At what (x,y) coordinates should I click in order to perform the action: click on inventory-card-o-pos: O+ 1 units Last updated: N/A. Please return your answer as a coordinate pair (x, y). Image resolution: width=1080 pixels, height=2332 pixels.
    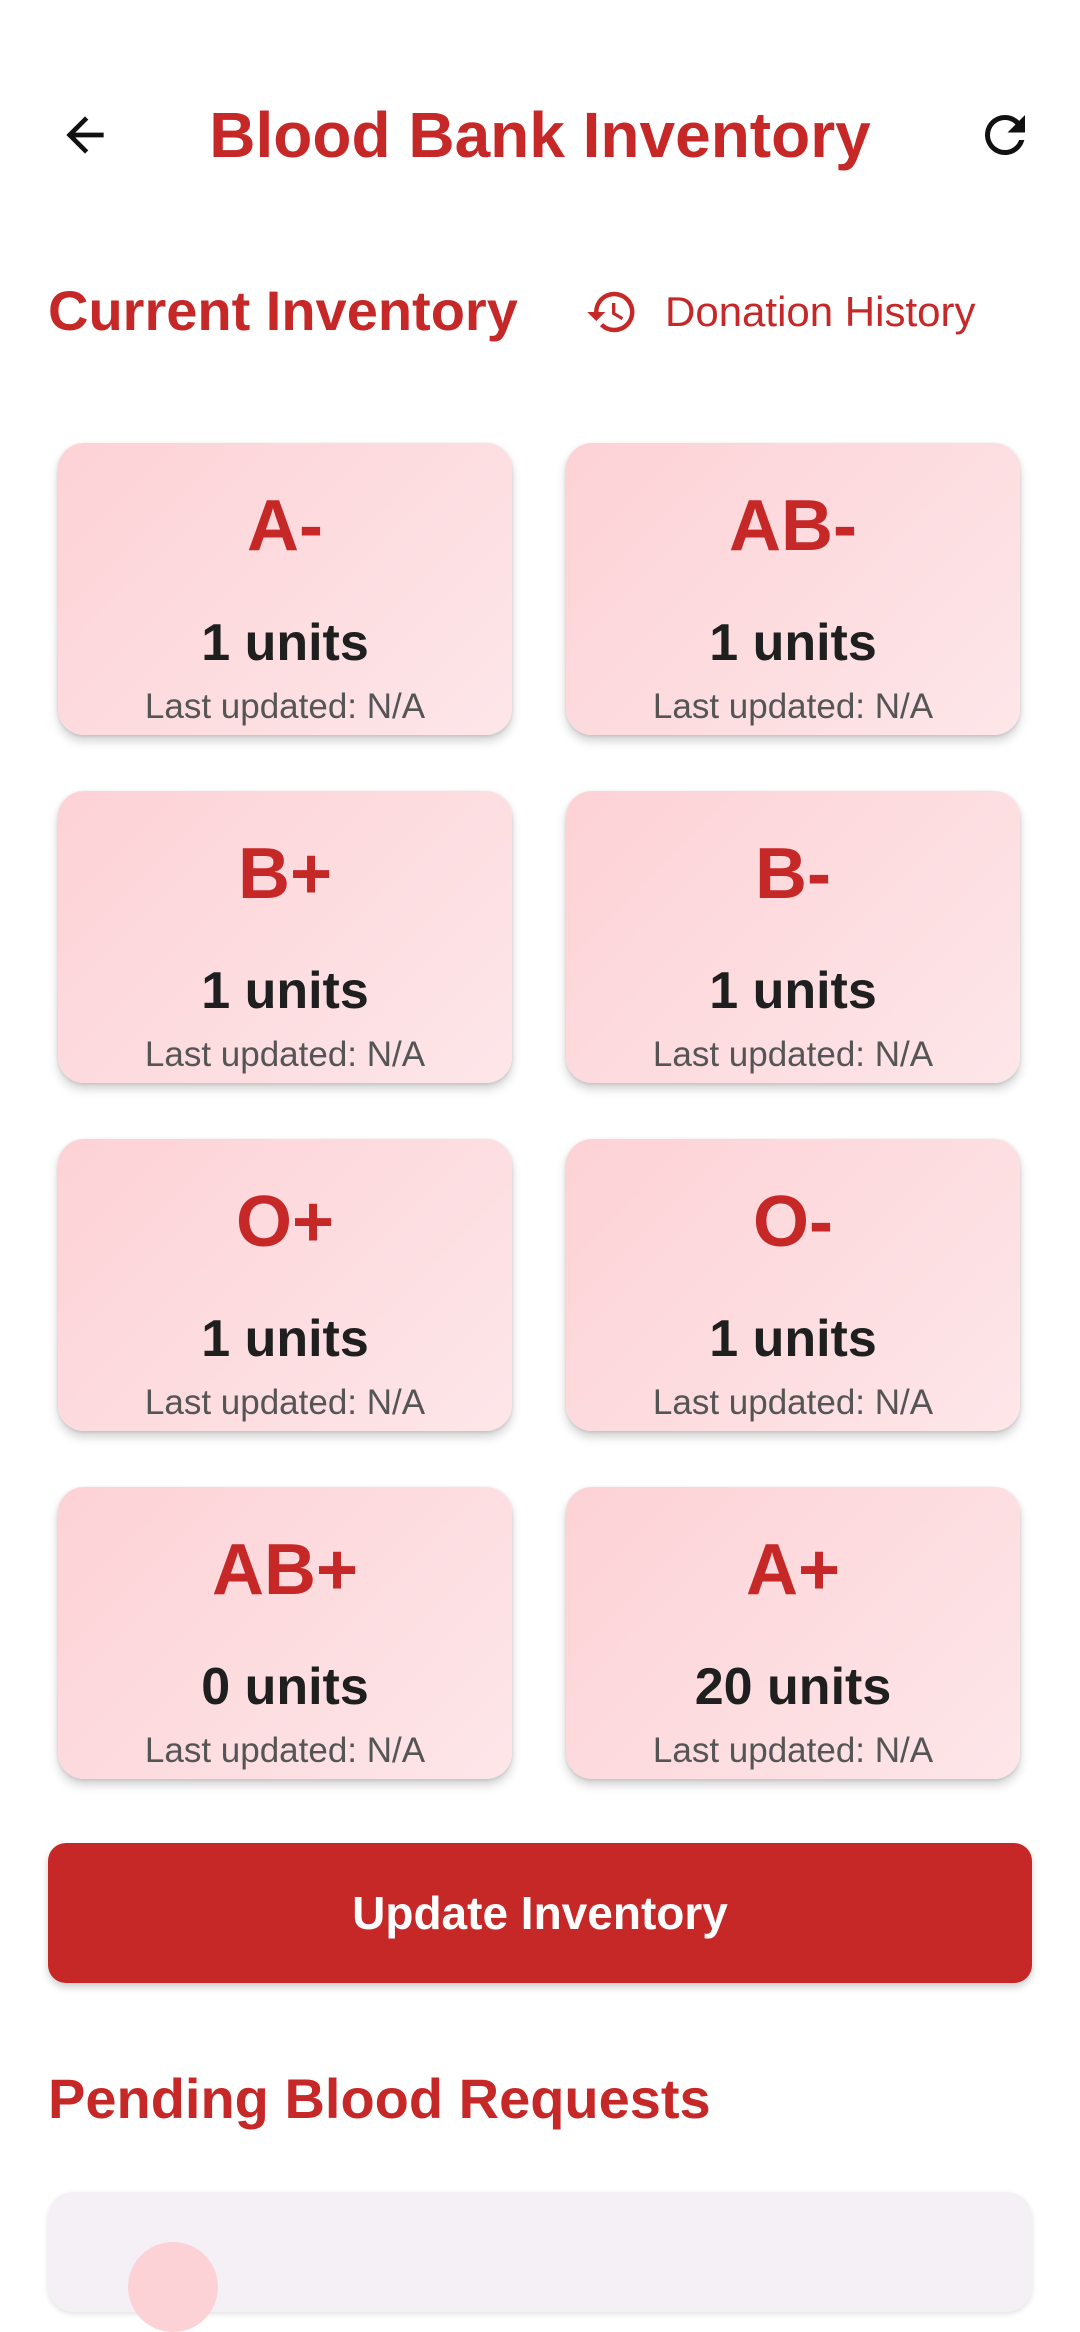
    Looking at the image, I should click on (285, 1285).